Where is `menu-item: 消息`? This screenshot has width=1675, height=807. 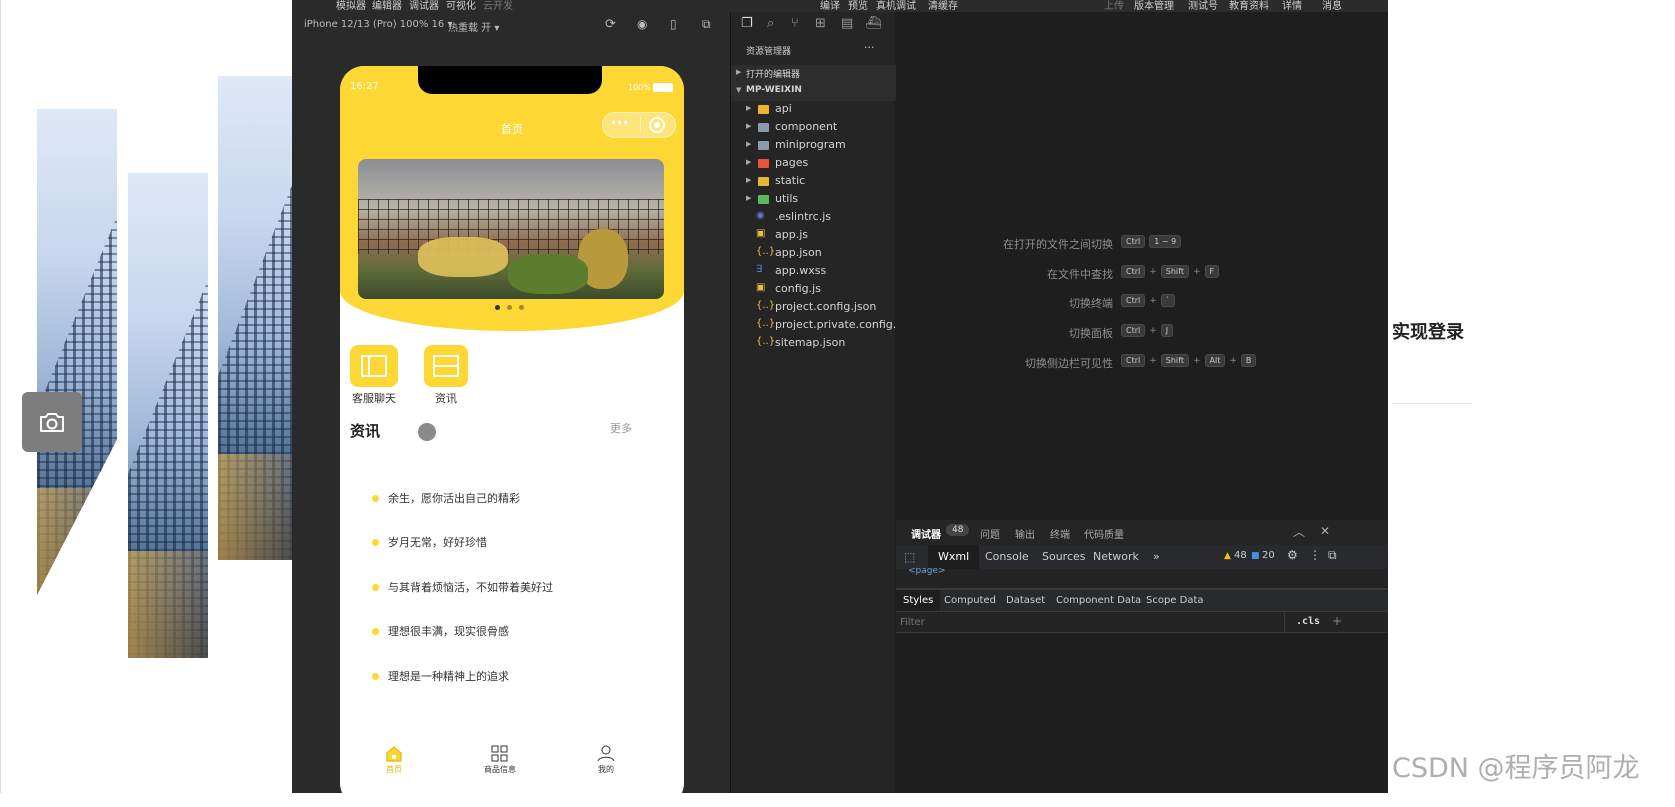 menu-item: 消息 is located at coordinates (1332, 6).